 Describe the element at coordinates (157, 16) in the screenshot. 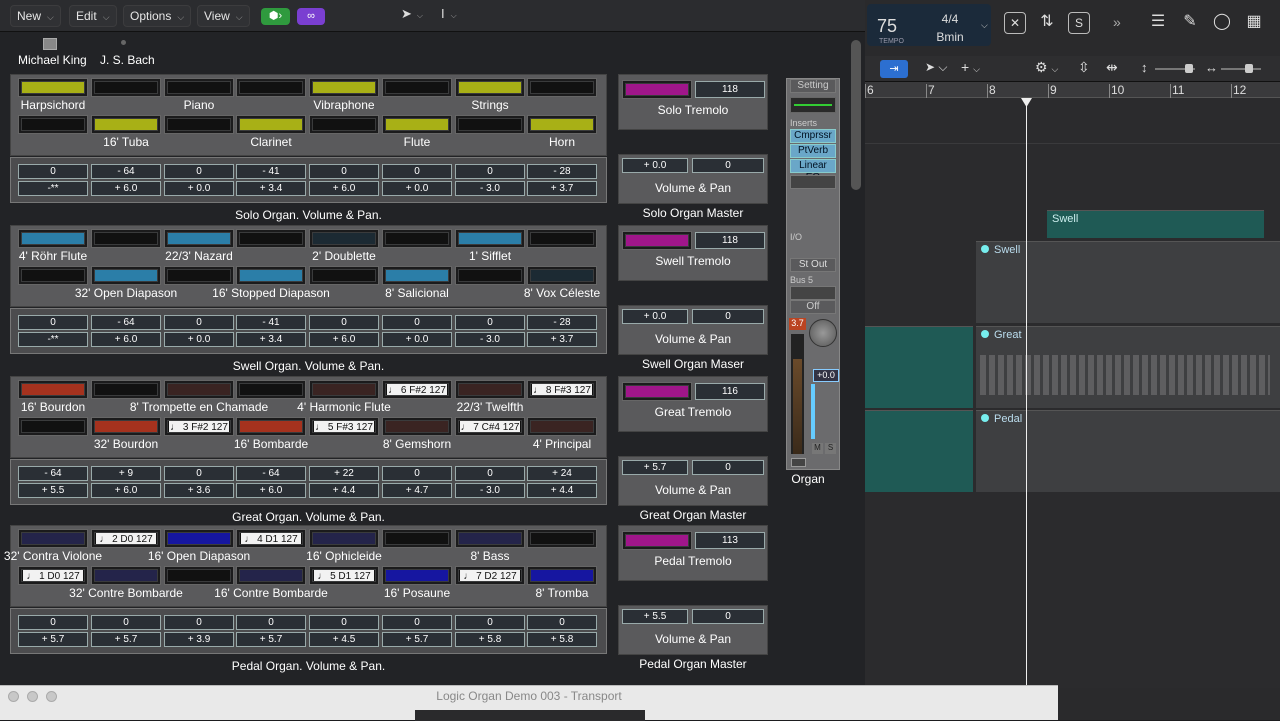

I see `options-menu: Options ⌵` at that location.